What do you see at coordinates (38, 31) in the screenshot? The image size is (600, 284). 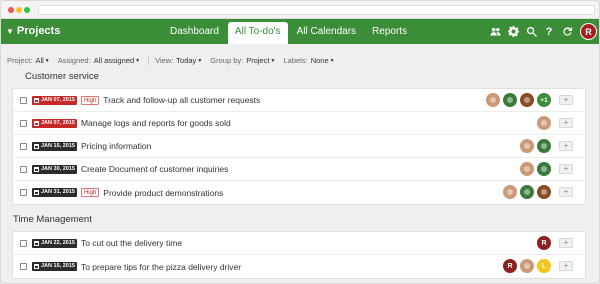 I see `brand-label: Projects` at bounding box center [38, 31].